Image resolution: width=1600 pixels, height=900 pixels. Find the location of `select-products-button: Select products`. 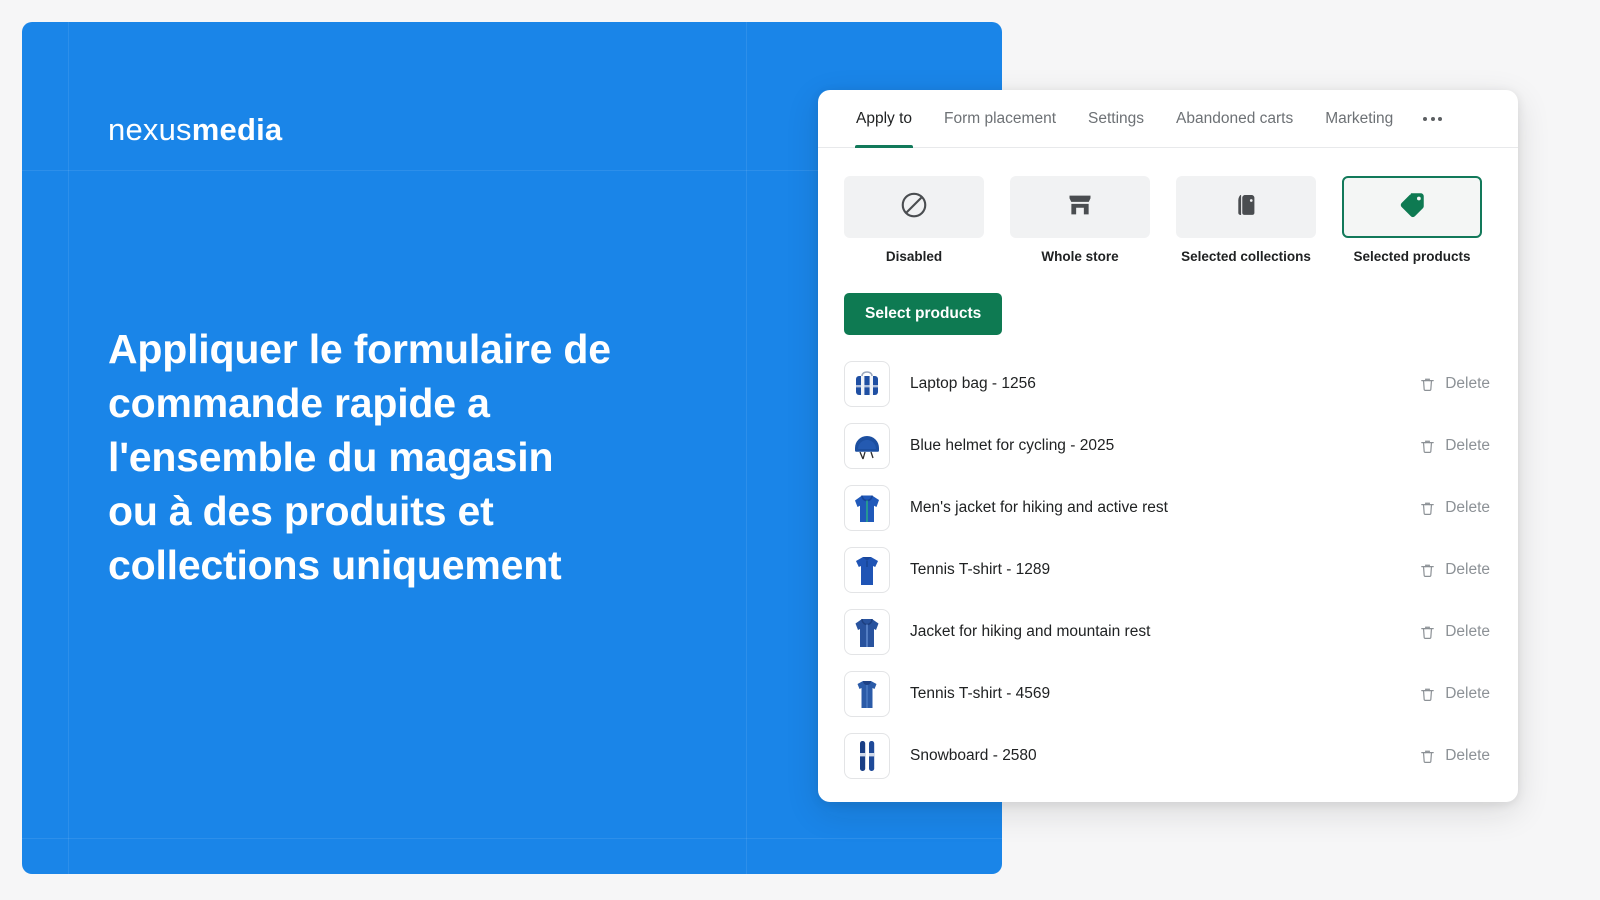

select-products-button: Select products is located at coordinates (923, 314).